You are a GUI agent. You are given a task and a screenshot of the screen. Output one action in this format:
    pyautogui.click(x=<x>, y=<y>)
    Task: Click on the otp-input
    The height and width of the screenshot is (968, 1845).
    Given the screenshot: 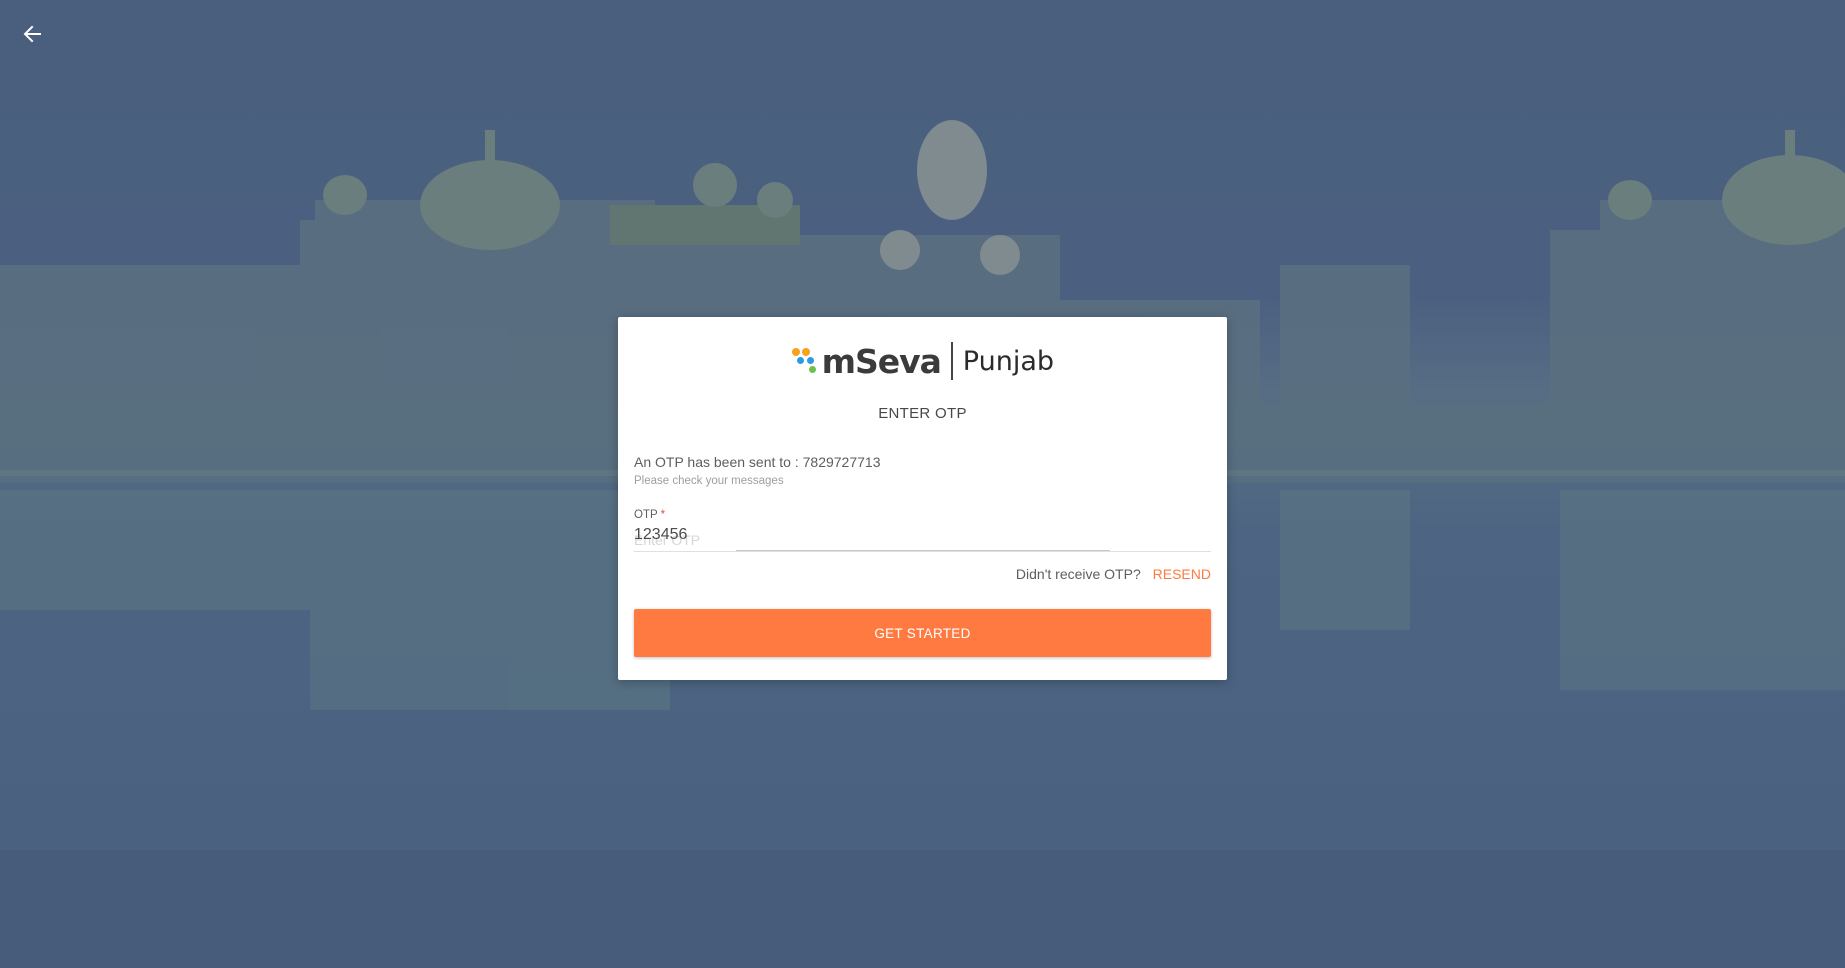 What is the action you would take?
    pyautogui.click(x=922, y=535)
    